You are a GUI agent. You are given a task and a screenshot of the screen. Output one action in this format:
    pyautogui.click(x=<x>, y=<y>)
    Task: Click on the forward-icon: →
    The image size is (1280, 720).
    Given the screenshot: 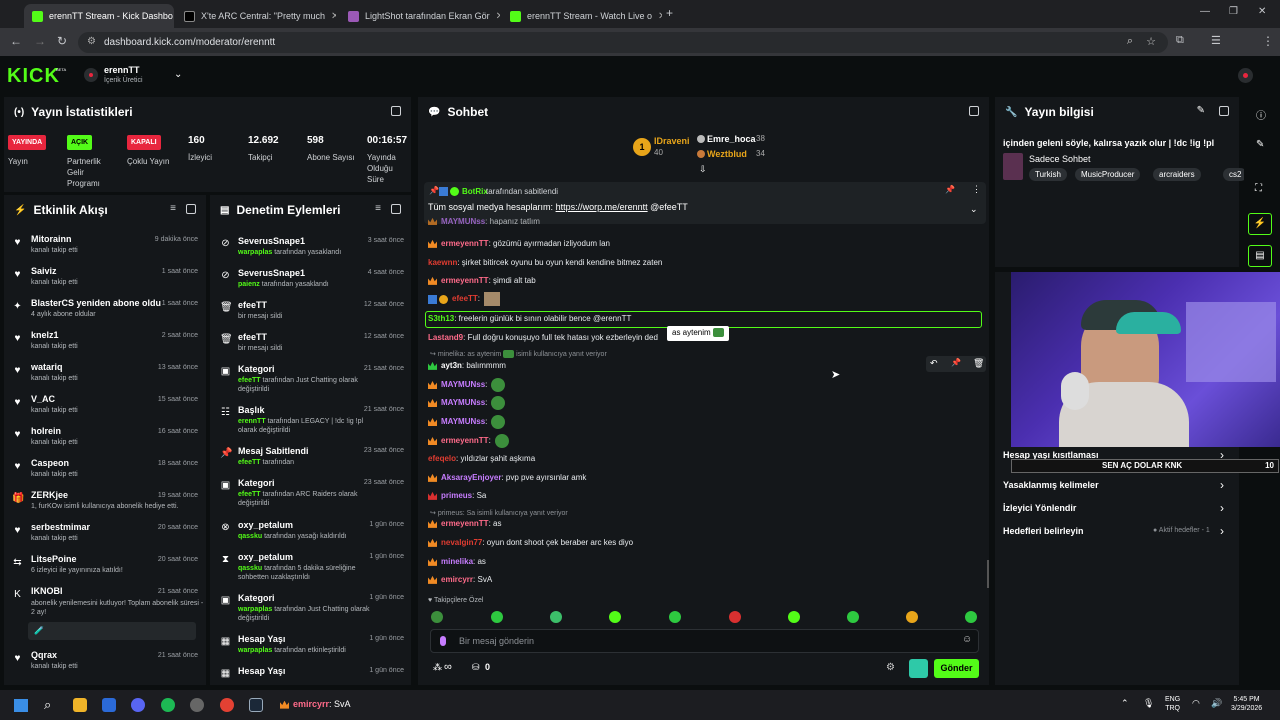 What is the action you would take?
    pyautogui.click(x=40, y=41)
    